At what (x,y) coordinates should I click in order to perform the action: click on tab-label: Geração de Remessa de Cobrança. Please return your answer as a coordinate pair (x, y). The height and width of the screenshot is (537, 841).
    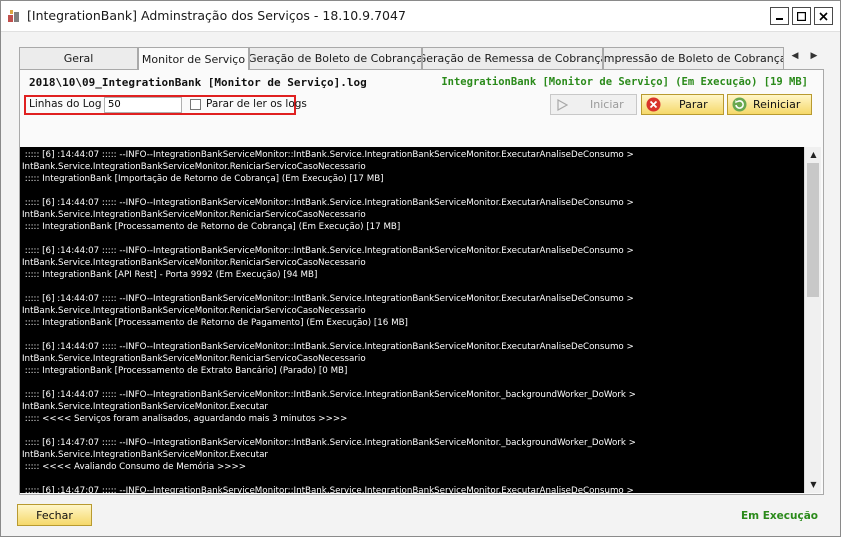
    Looking at the image, I should click on (512, 58).